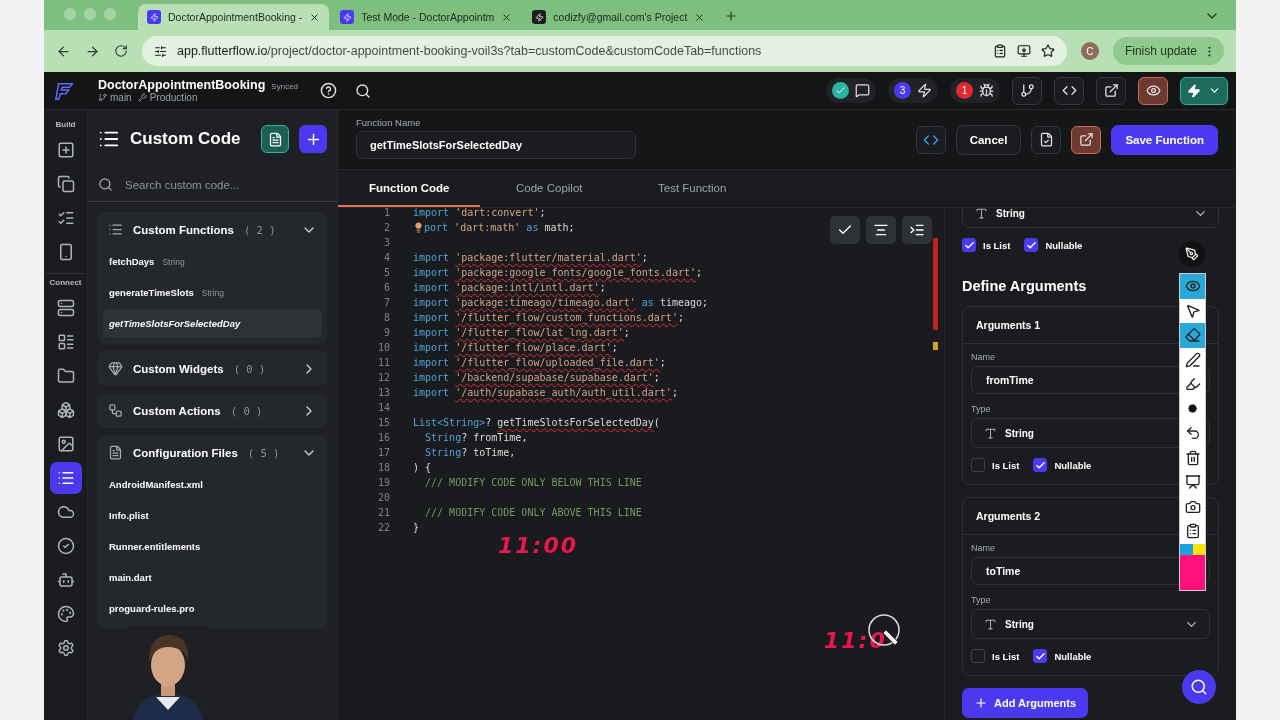 The height and width of the screenshot is (720, 1280). What do you see at coordinates (151, 292) in the screenshot?
I see `item-name: generateTimeSlots` at bounding box center [151, 292].